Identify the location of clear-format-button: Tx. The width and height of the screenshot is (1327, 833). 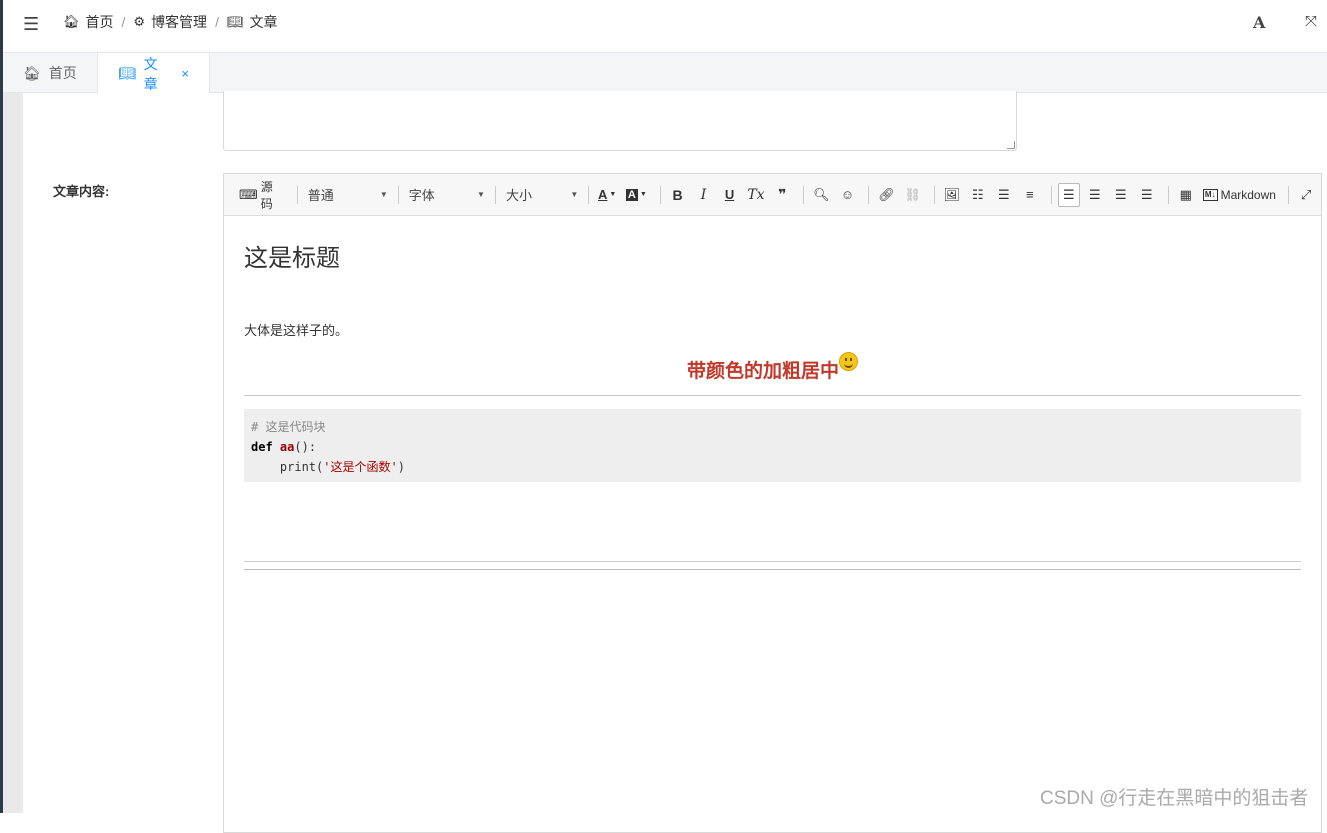
(756, 195).